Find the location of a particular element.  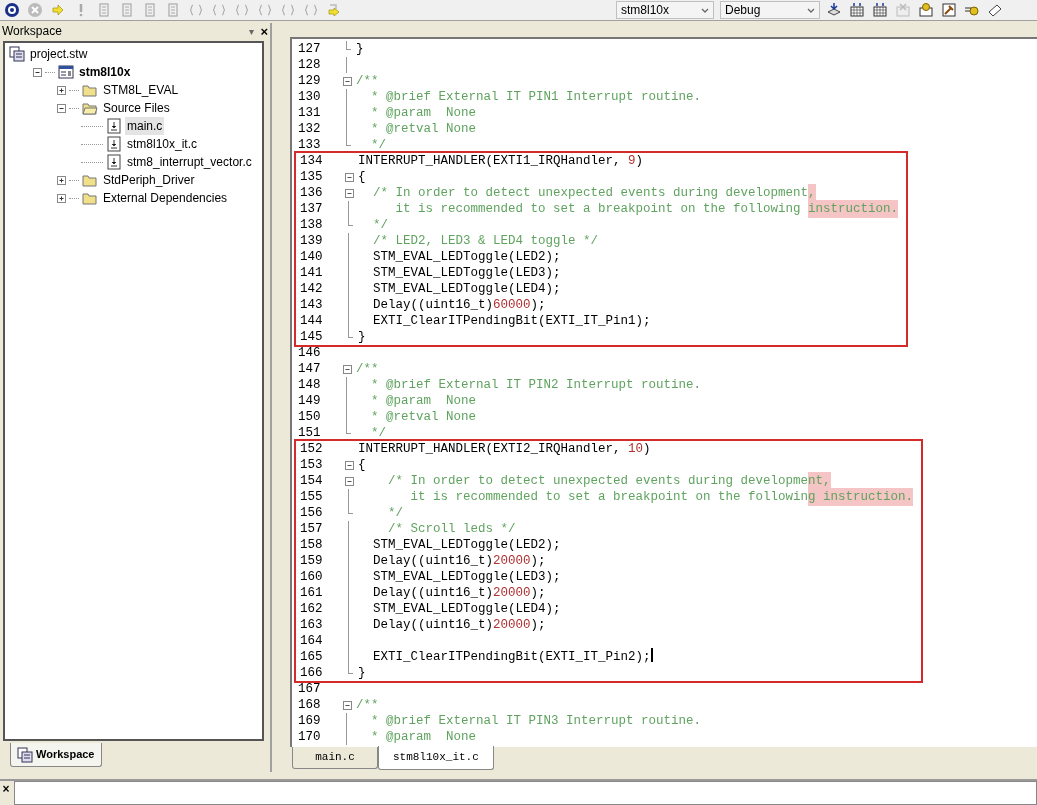

line-number: 128 is located at coordinates (309, 65).